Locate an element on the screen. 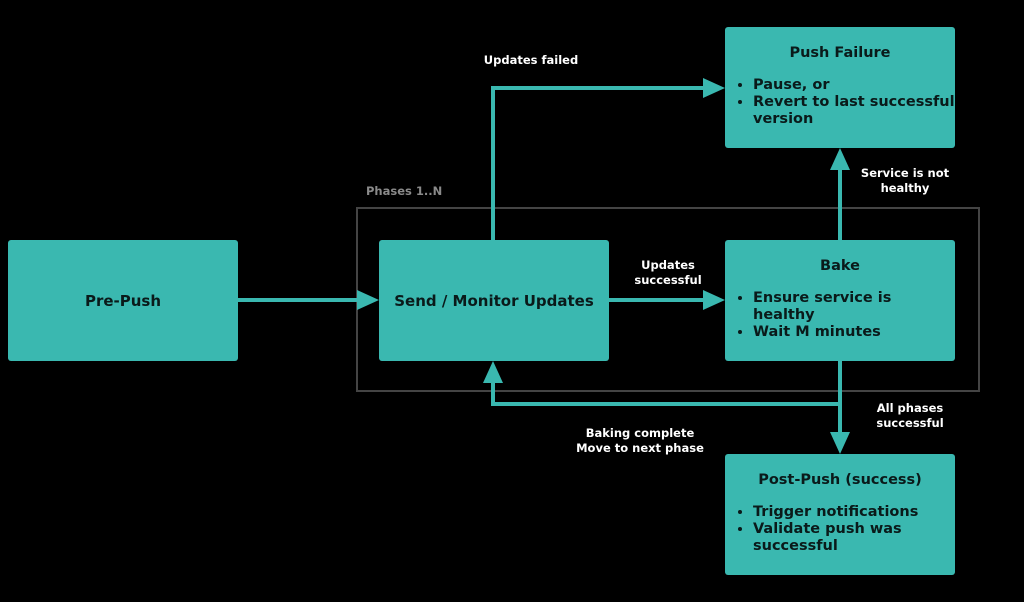  label-line: All phases is located at coordinates (910, 408).